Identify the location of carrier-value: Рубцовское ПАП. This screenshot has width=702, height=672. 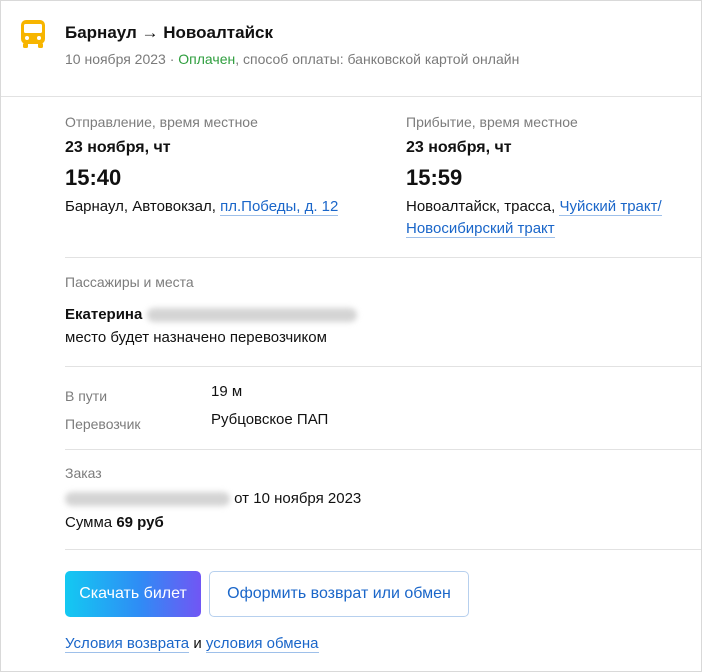
(270, 419).